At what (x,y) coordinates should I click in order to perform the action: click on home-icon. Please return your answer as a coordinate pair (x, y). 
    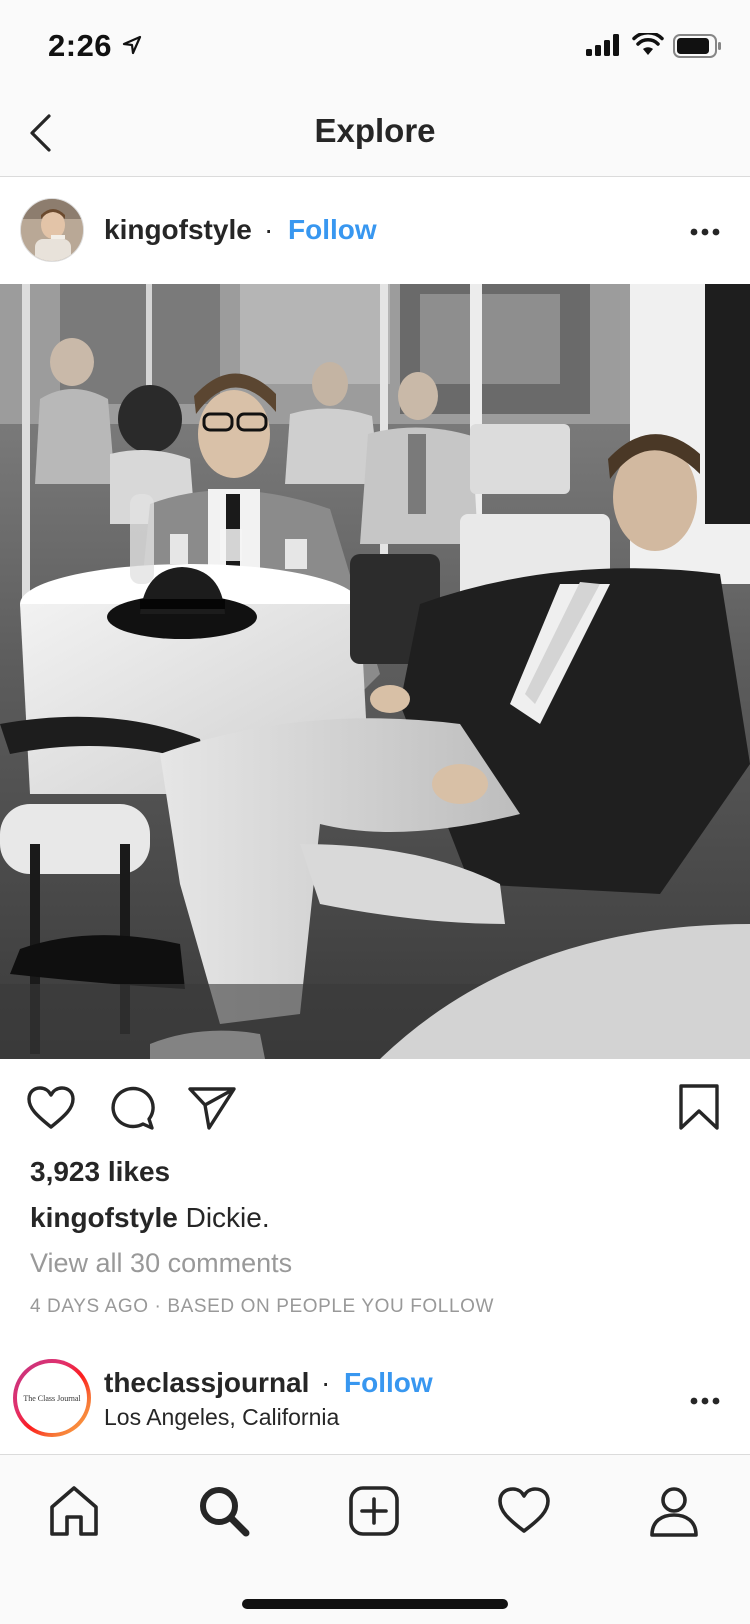
    Looking at the image, I should click on (74, 1511).